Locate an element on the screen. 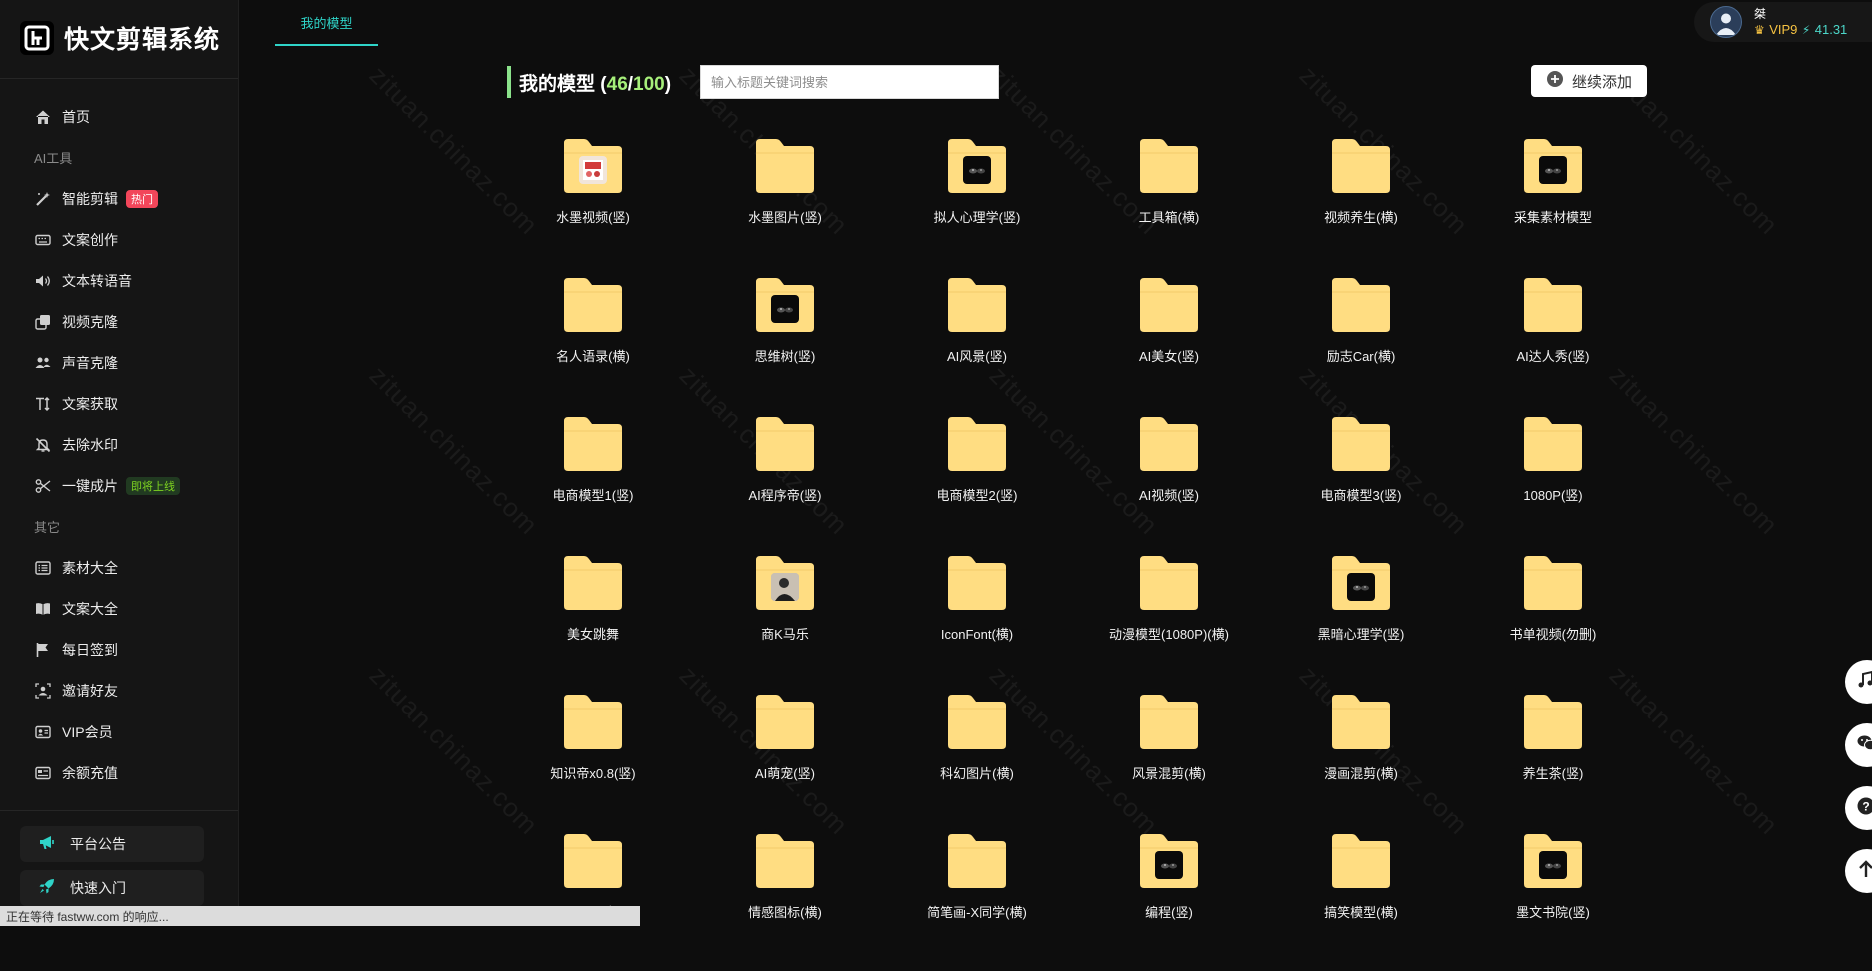 Image resolution: width=1872 pixels, height=971 pixels. user-plus-icon is located at coordinates (43, 691).